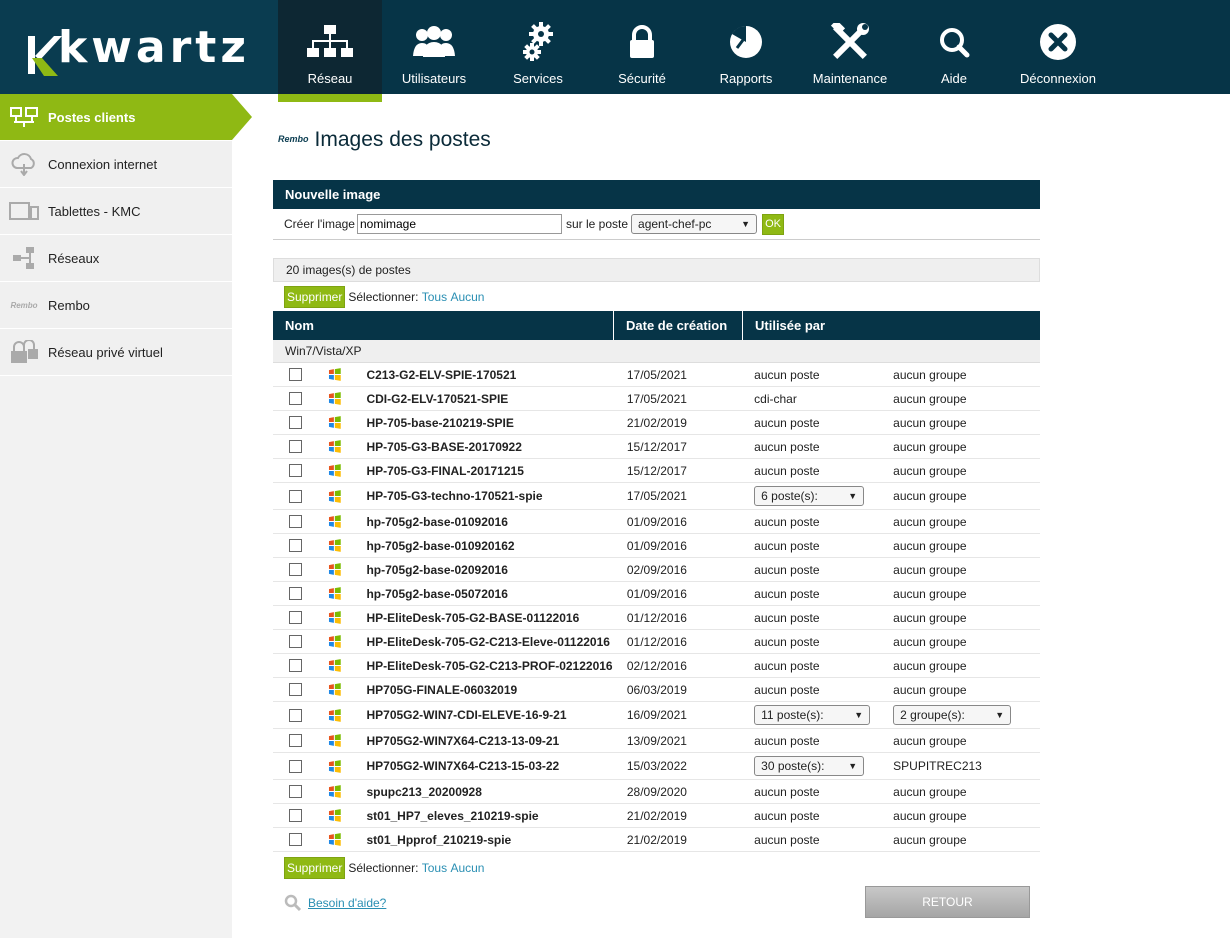 This screenshot has height=938, width=1230. What do you see at coordinates (459, 224) in the screenshot?
I see `image-name-input` at bounding box center [459, 224].